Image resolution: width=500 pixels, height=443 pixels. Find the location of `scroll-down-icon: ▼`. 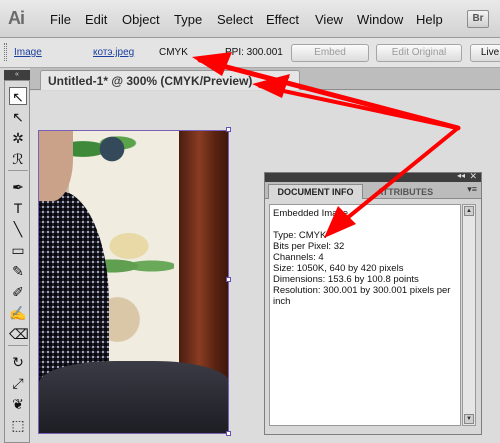

scroll-down-icon: ▼ is located at coordinates (469, 419).